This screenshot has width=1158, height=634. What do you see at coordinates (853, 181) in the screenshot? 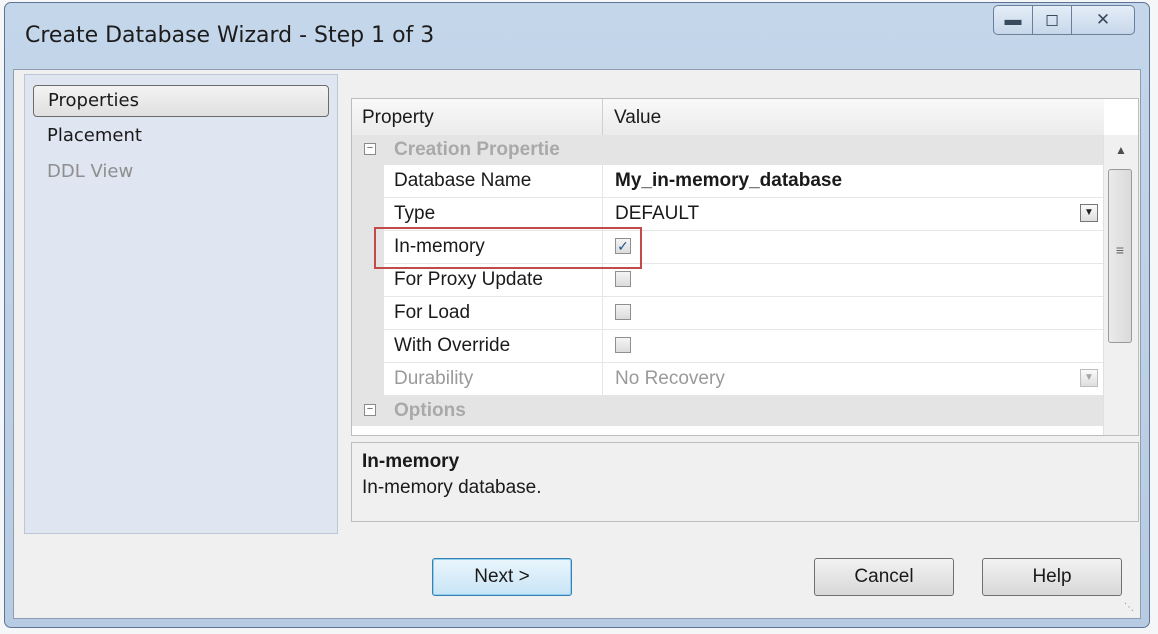
I see `database-name-value: My_in-memory_database` at bounding box center [853, 181].